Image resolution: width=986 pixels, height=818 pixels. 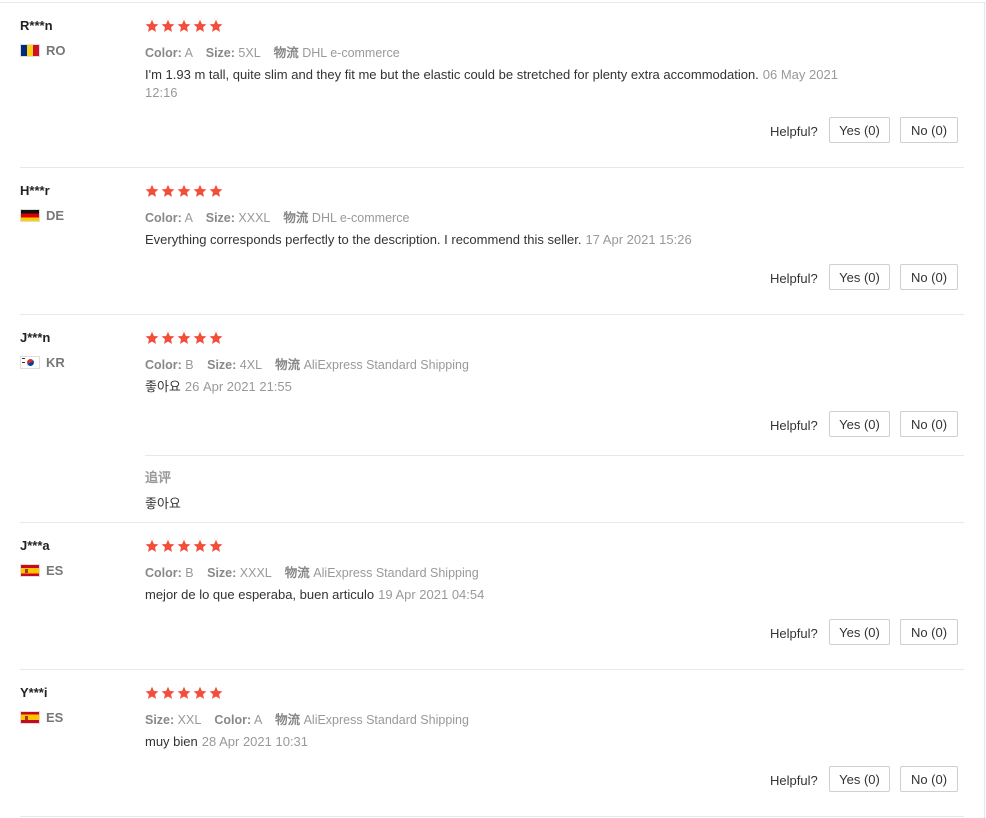 What do you see at coordinates (158, 477) in the screenshot?
I see `followup-label: 追评` at bounding box center [158, 477].